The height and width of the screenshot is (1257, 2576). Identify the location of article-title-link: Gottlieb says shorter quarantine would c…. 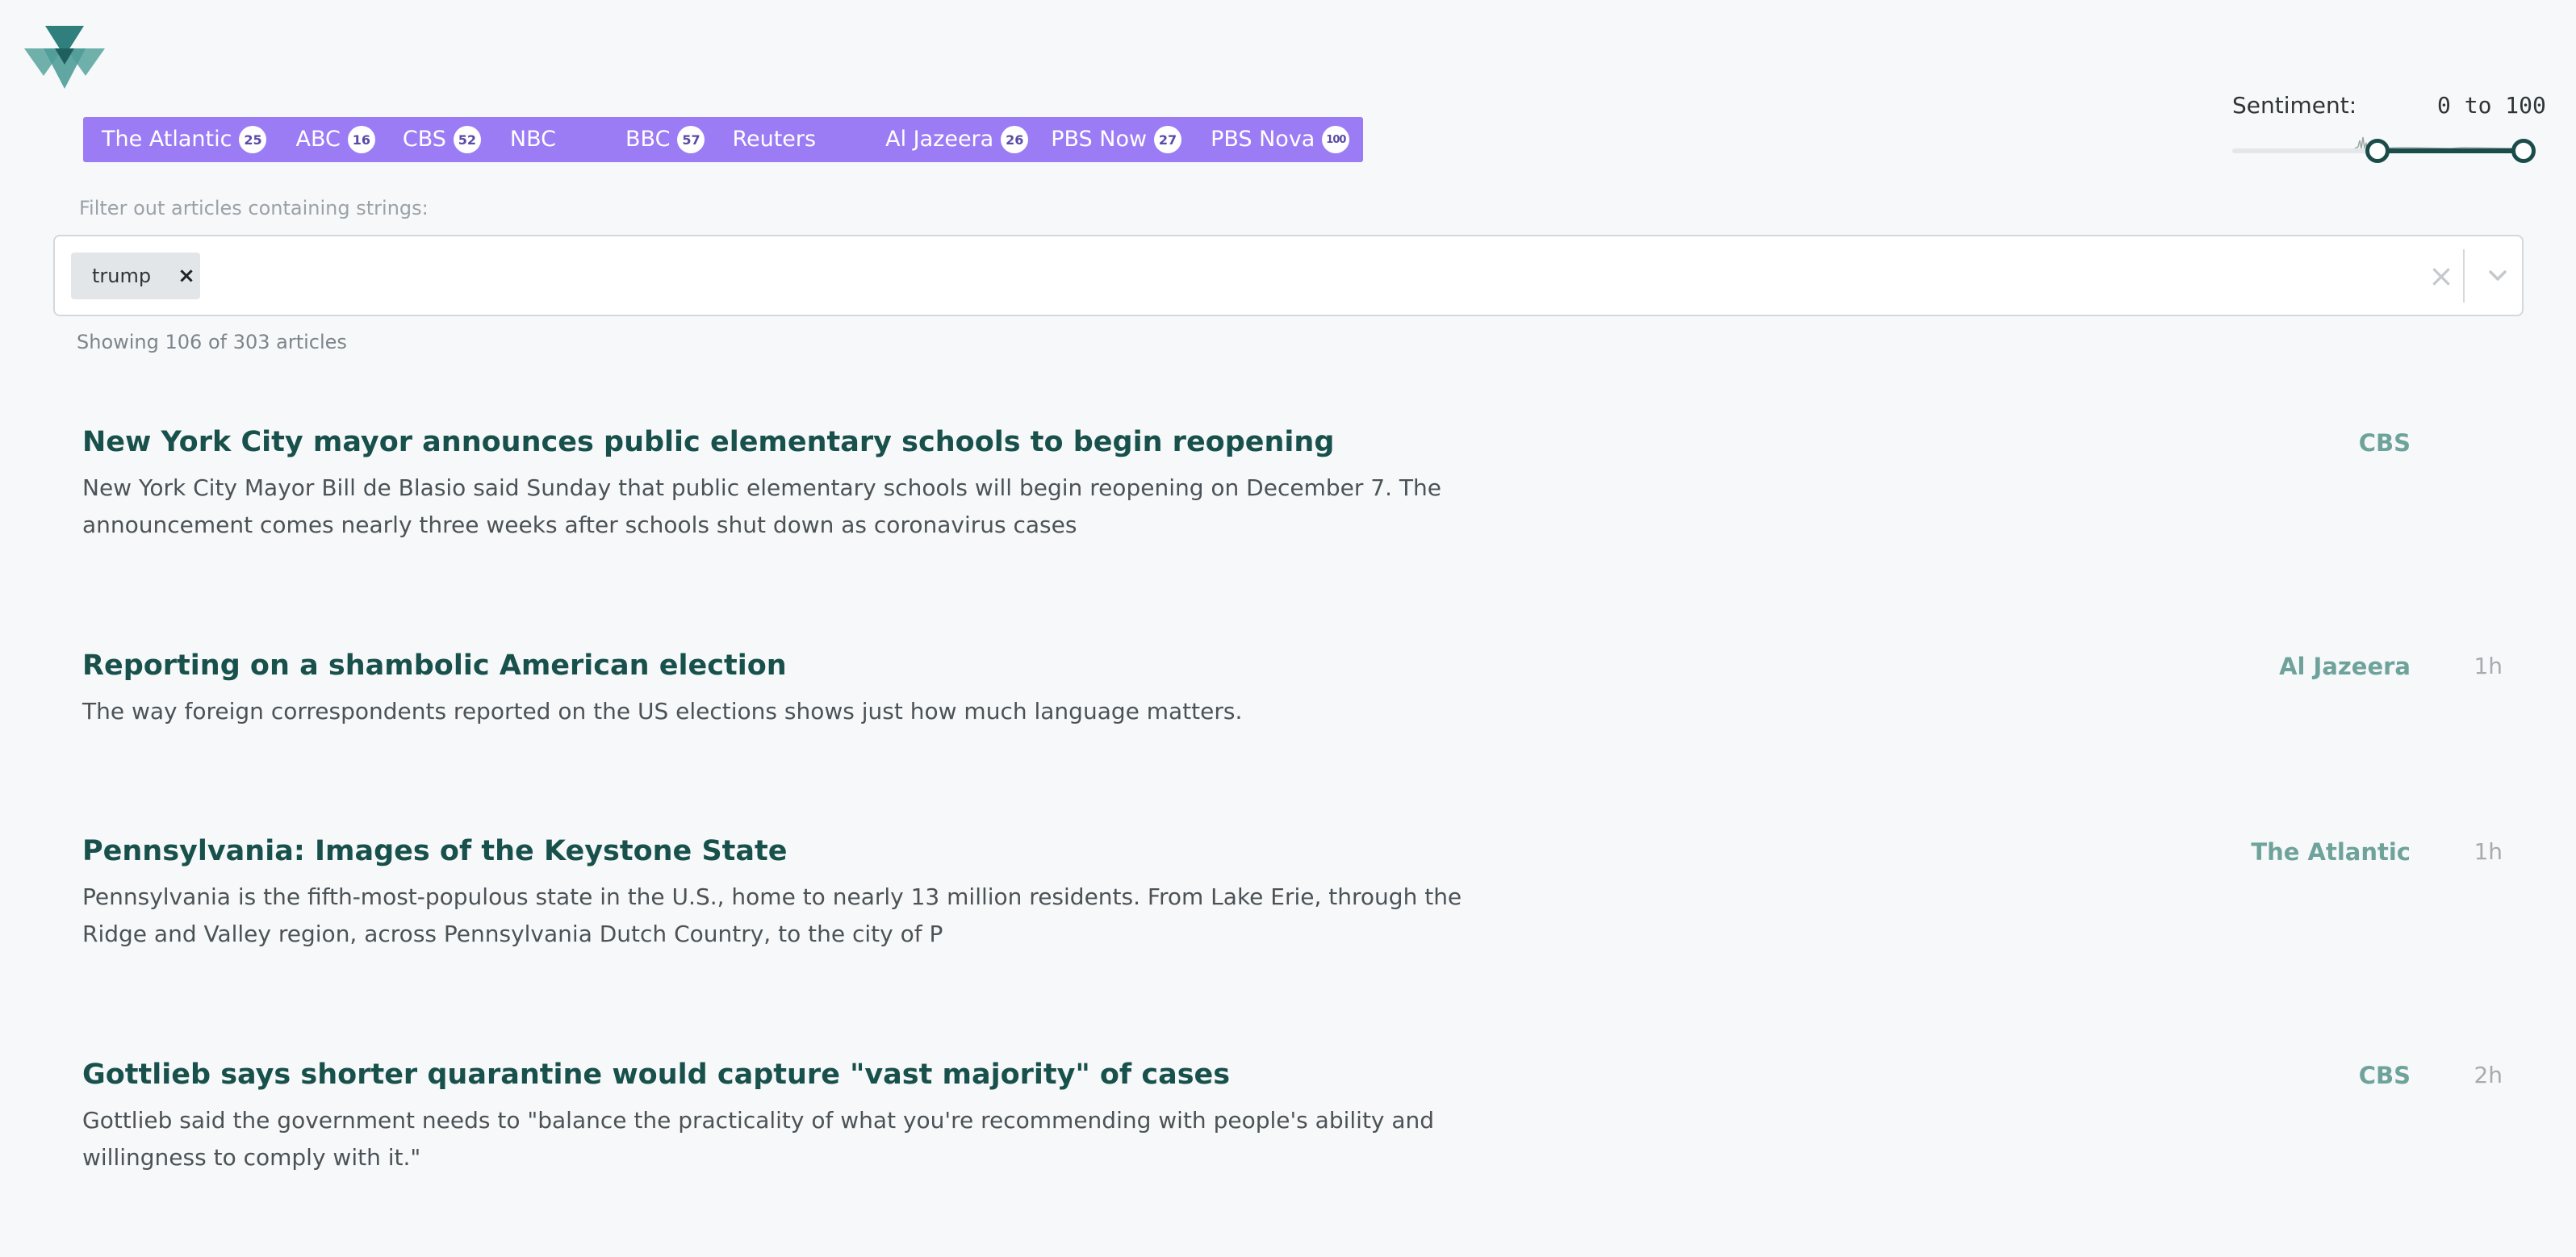
(768, 1075).